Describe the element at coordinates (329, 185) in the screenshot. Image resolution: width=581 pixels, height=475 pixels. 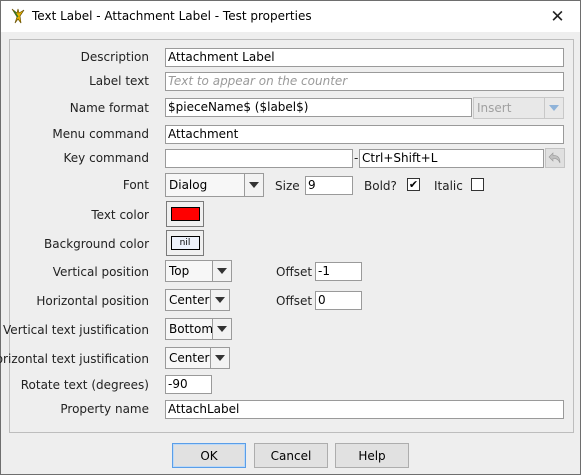
I see `font-size-field: 9` at that location.